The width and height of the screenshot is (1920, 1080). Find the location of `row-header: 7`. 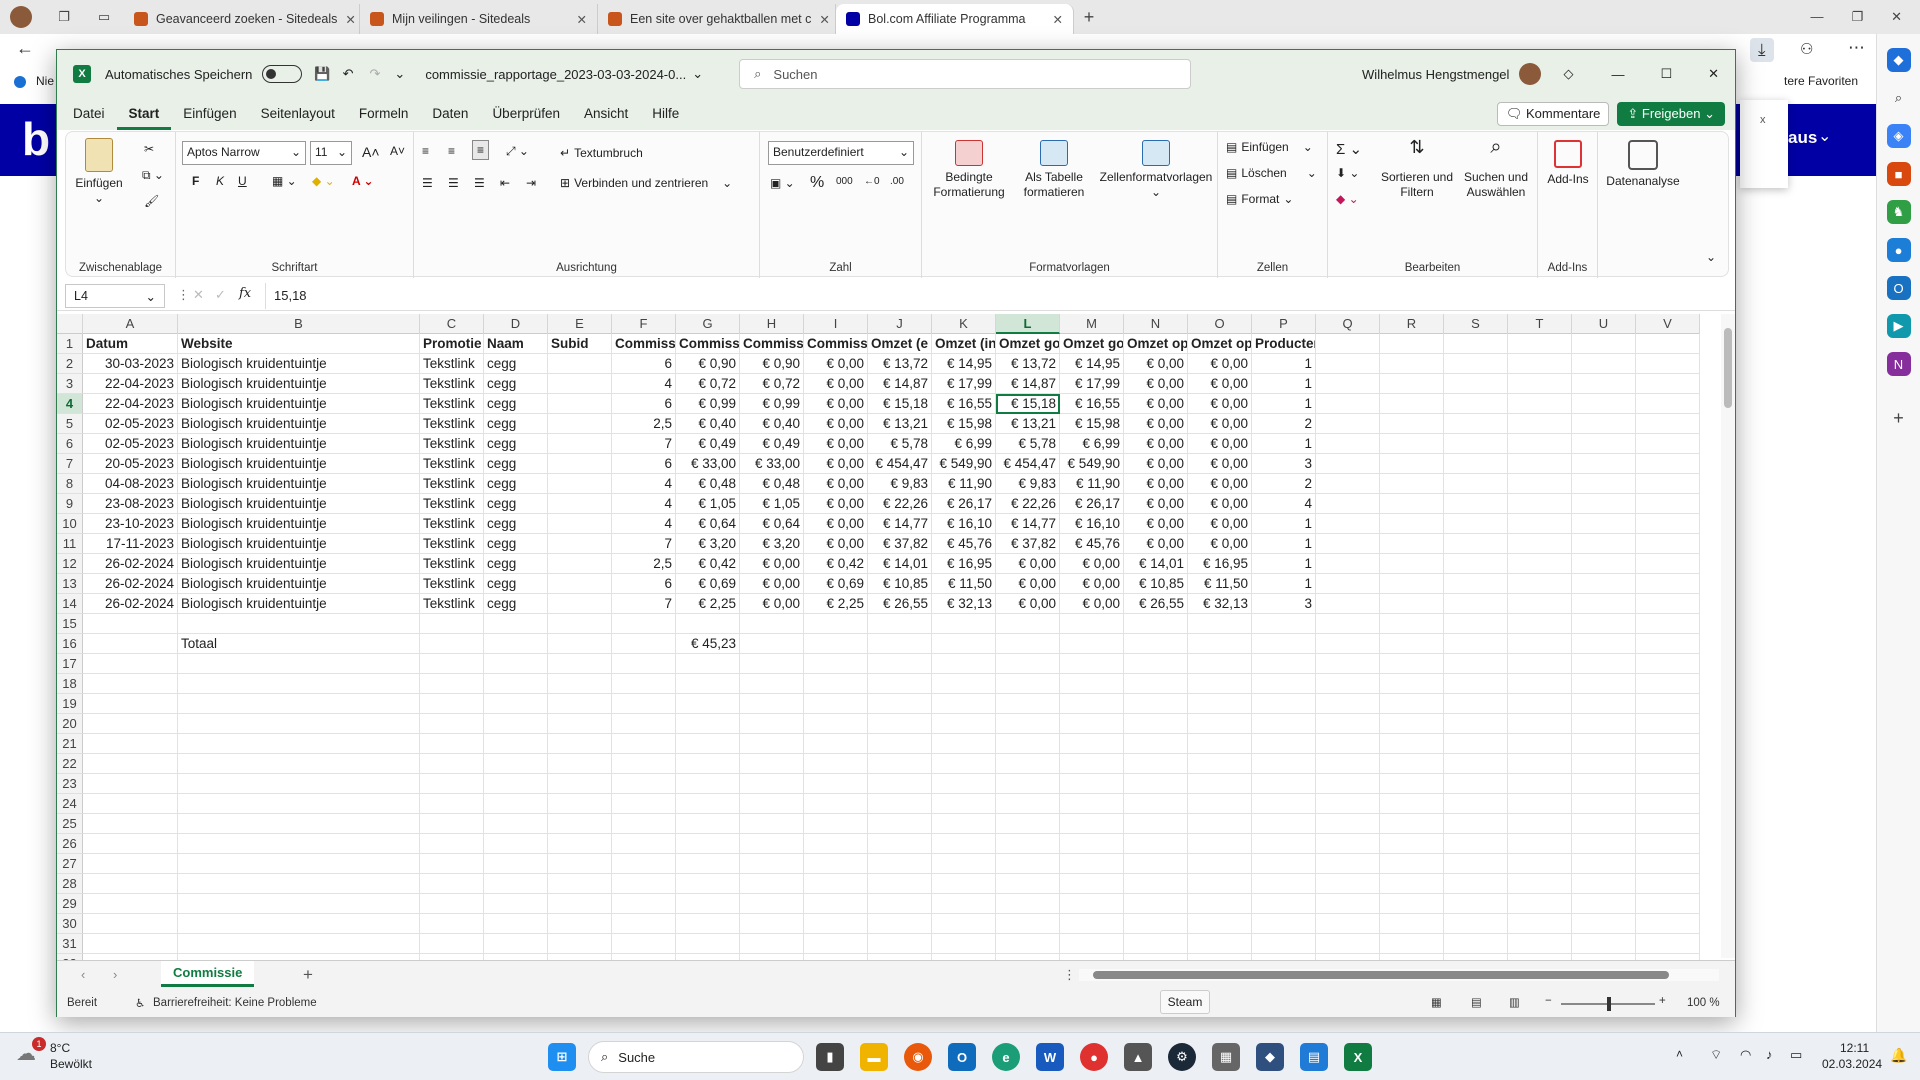

row-header: 7 is located at coordinates (70, 464).